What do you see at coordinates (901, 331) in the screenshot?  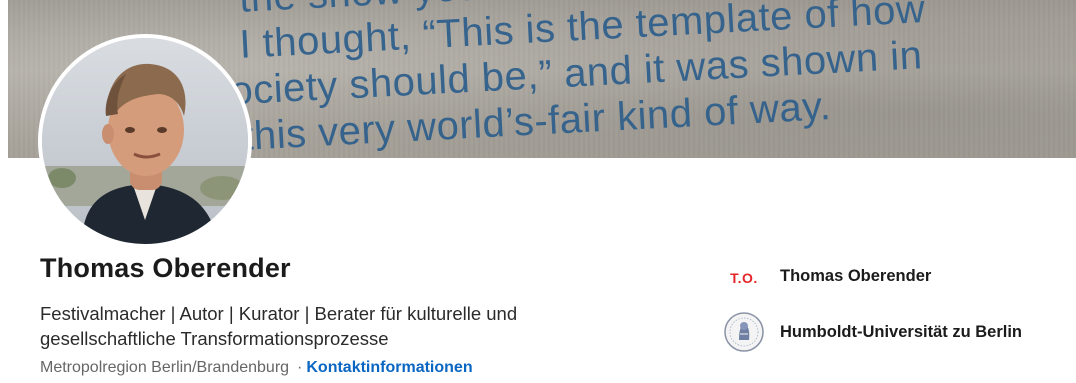 I see `school-name: Humboldt-Universität zu Berlin` at bounding box center [901, 331].